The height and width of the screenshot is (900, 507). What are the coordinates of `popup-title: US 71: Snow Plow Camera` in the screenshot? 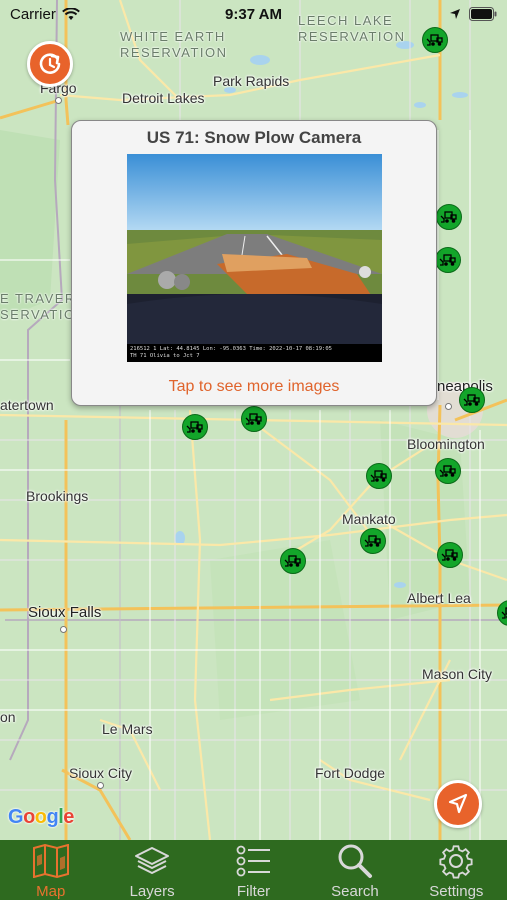 It's located at (254, 137).